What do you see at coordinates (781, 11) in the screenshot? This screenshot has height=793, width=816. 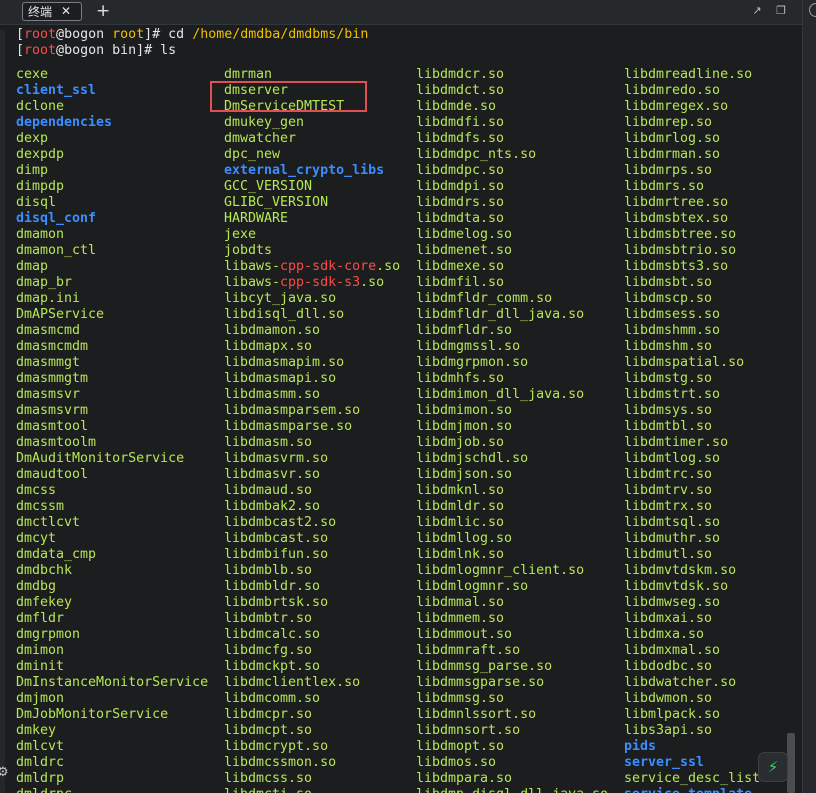 I see `restore-window-icon: ❐` at bounding box center [781, 11].